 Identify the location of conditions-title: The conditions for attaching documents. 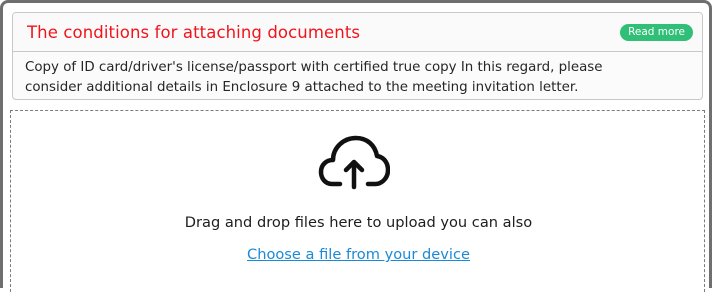
(194, 32).